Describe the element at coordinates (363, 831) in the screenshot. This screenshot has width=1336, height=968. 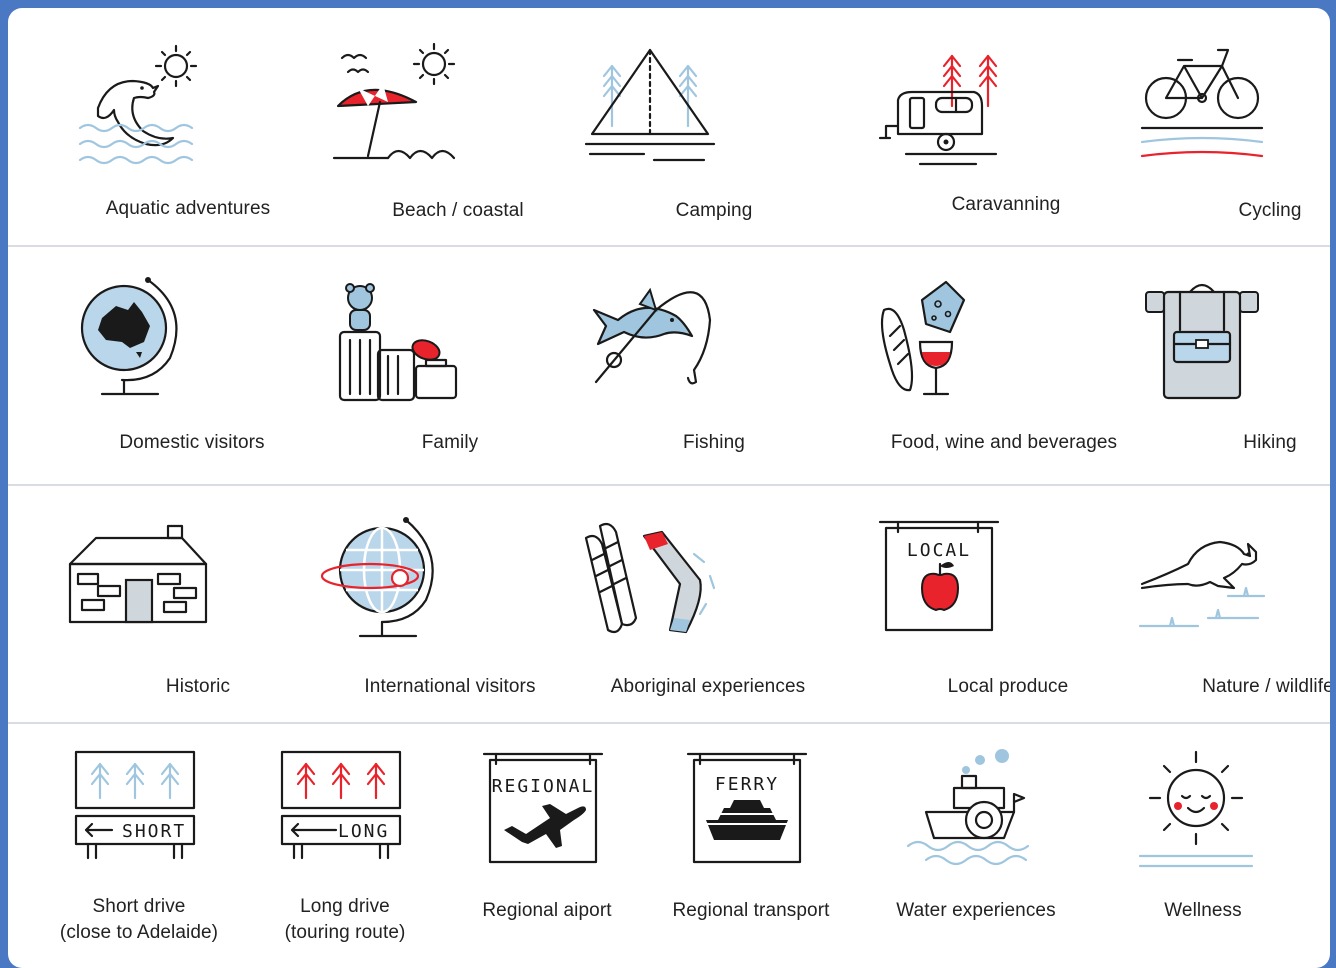
I see `sign-text-long: LONG` at that location.